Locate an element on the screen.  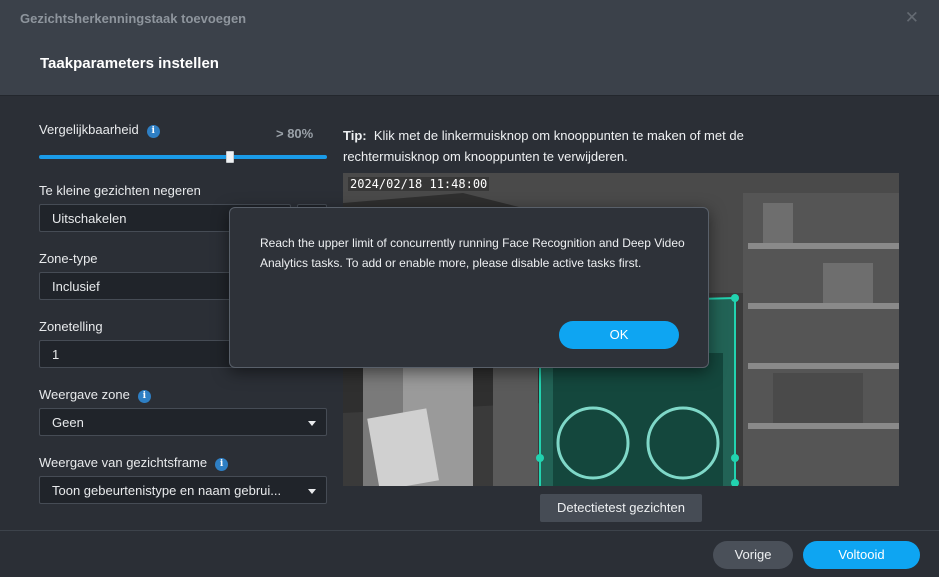
ignore-small-label: Te kleine gezichten negeren is located at coordinates (120, 190).